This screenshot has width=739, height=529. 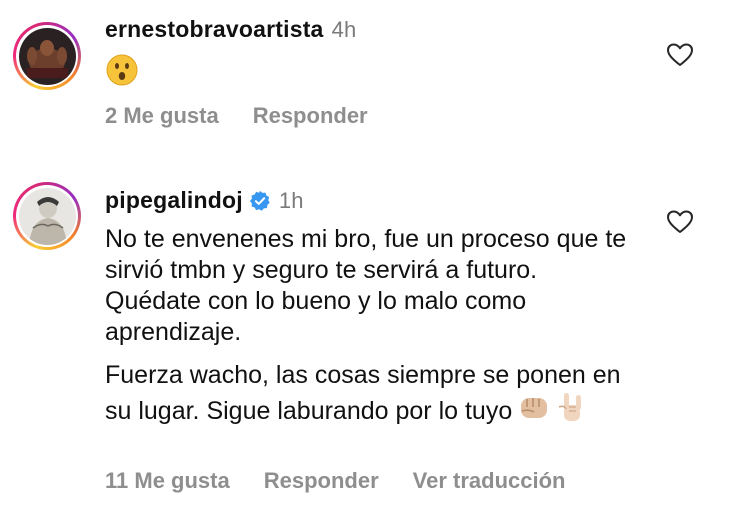 What do you see at coordinates (344, 30) in the screenshot?
I see `timestamp: 4h` at bounding box center [344, 30].